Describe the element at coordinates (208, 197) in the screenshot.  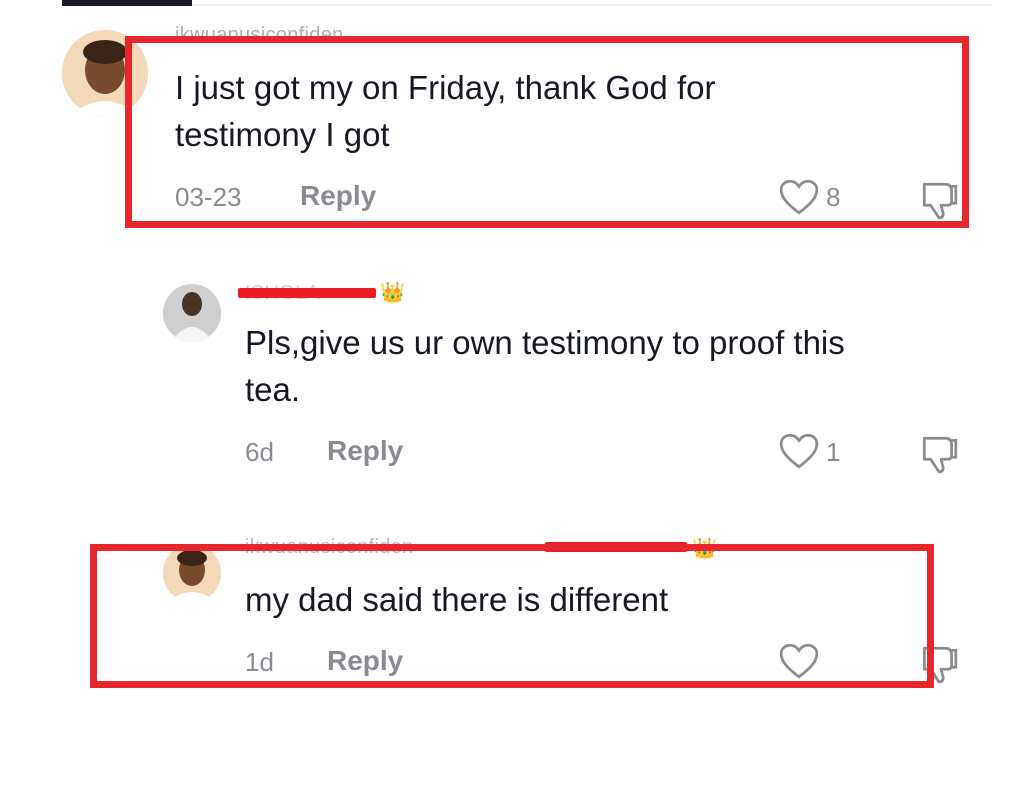
I see `comment-date: 03-23` at that location.